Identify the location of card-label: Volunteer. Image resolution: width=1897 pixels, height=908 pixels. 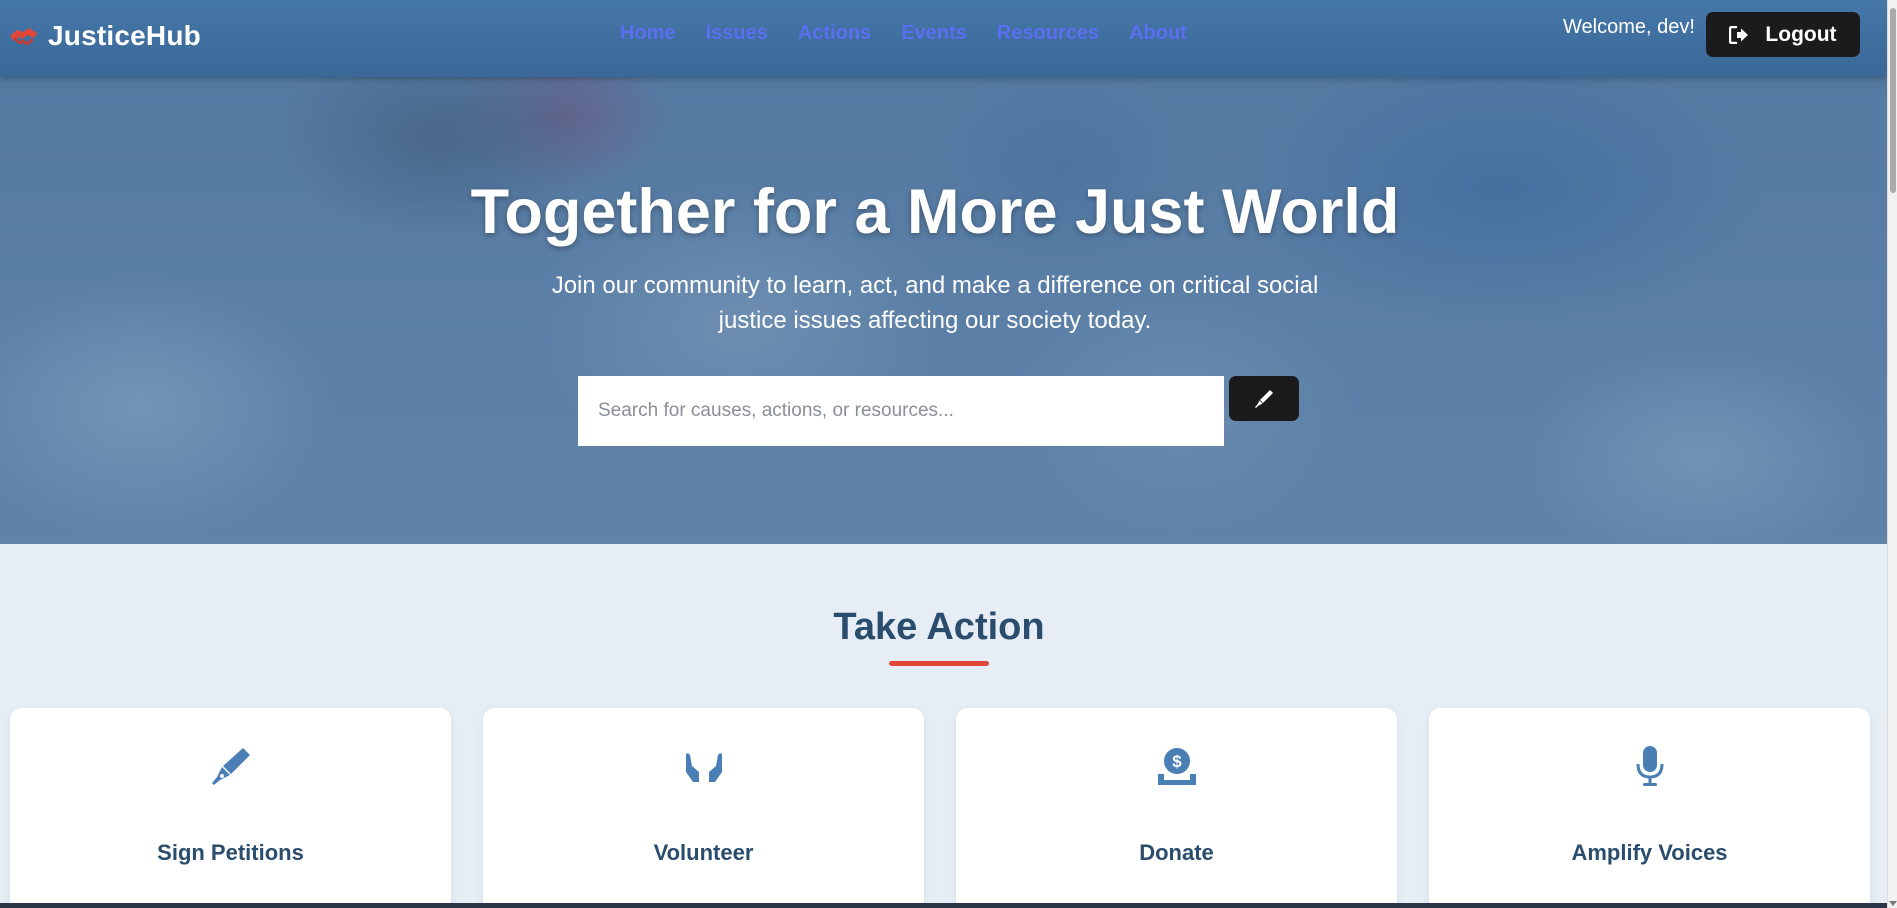
(703, 852).